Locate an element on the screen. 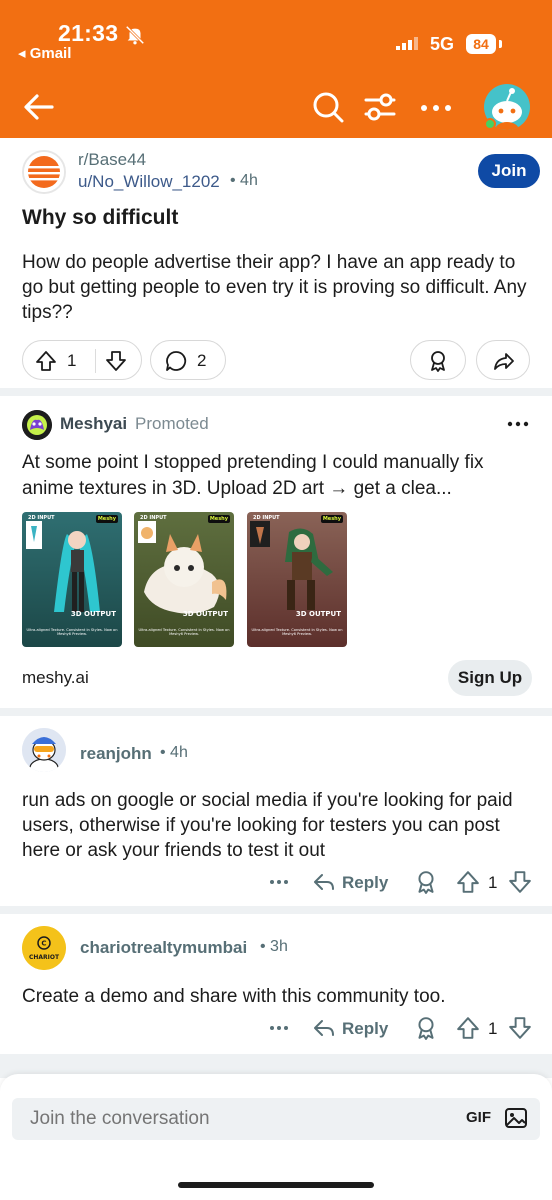 Image resolution: width=552 pixels, height=1200 pixels. share-button is located at coordinates (503, 360).